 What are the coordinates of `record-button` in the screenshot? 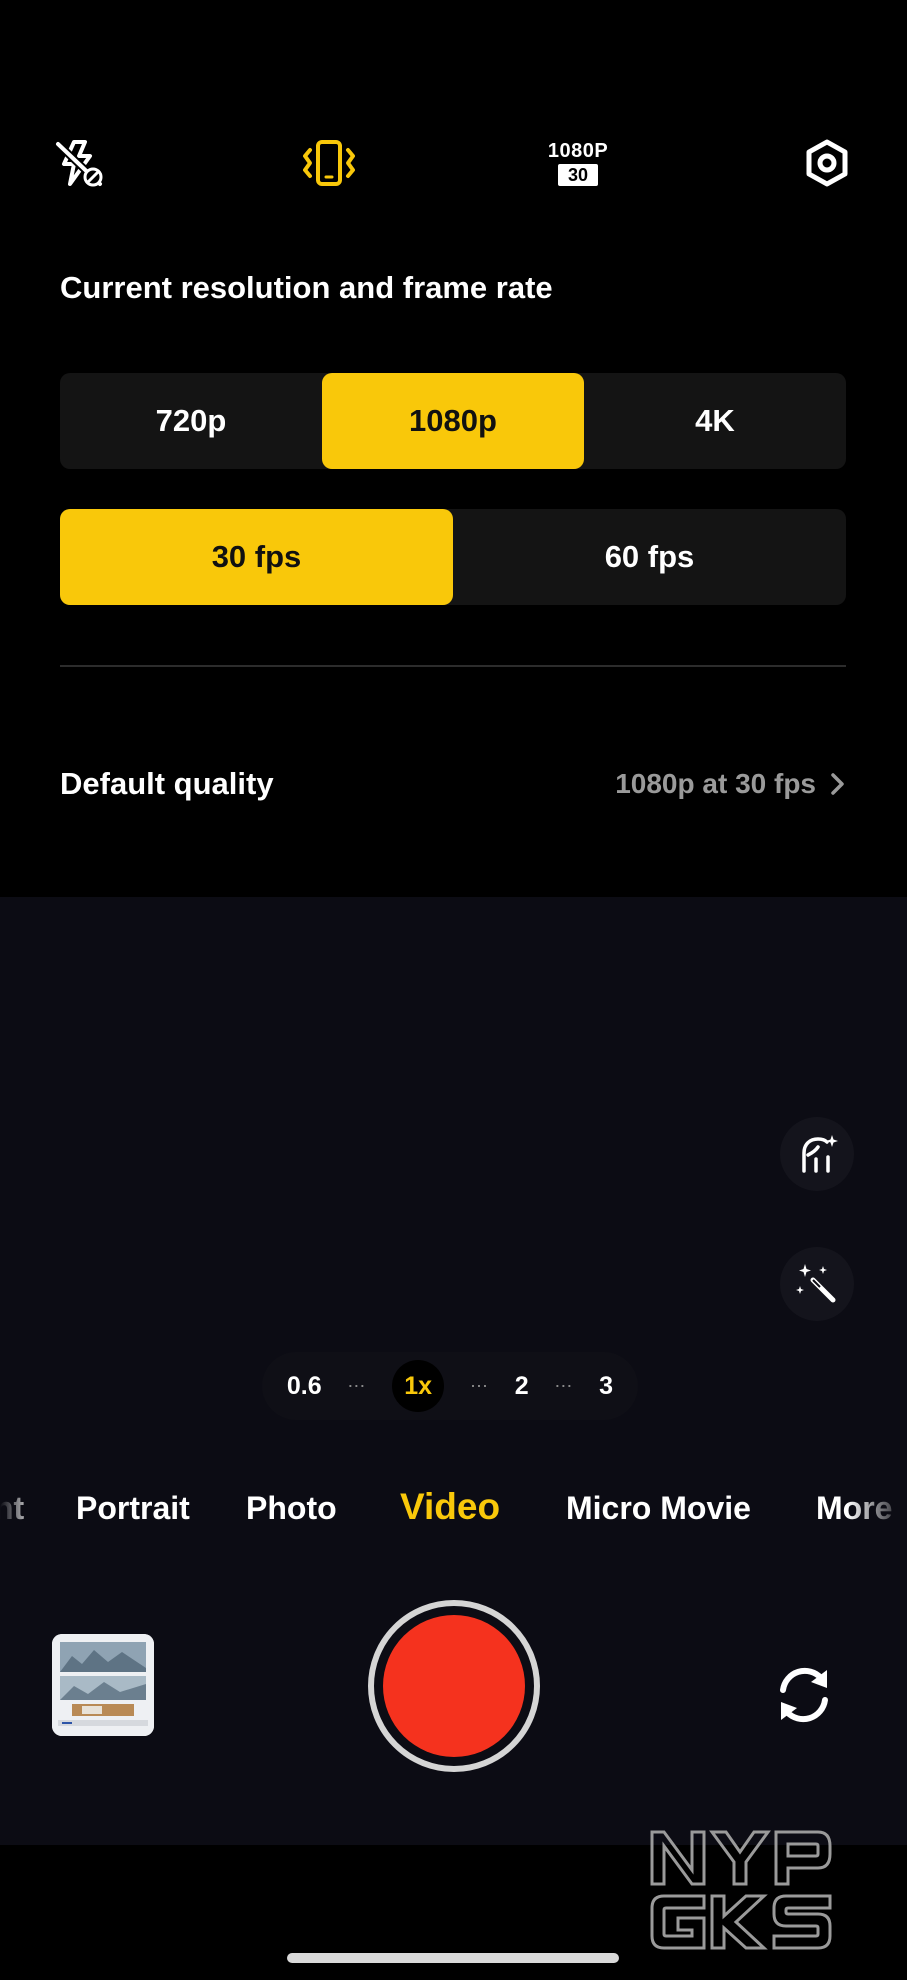 It's located at (454, 1686).